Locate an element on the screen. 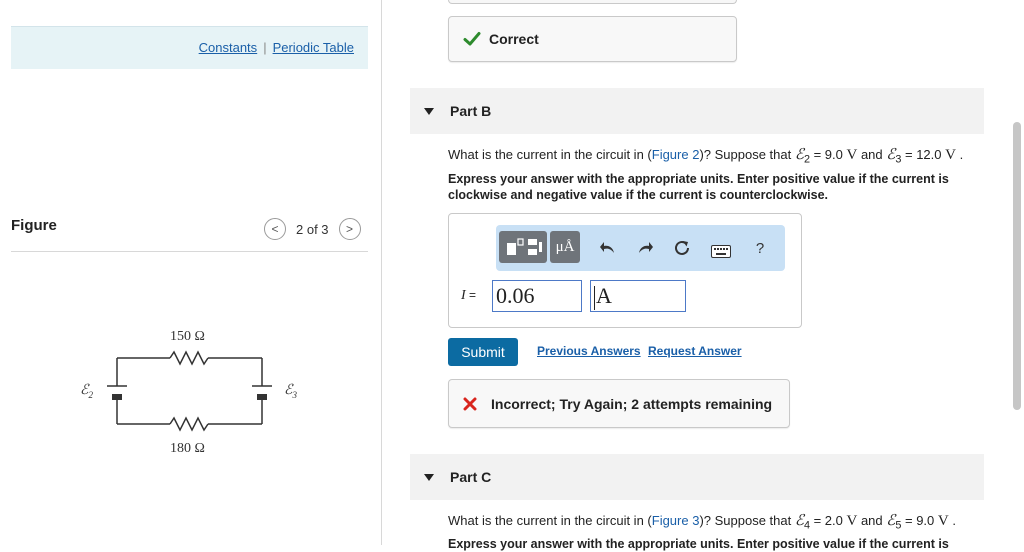 The width and height of the screenshot is (1024, 552). resource-links: Constants | Periodic Table is located at coordinates (276, 47).